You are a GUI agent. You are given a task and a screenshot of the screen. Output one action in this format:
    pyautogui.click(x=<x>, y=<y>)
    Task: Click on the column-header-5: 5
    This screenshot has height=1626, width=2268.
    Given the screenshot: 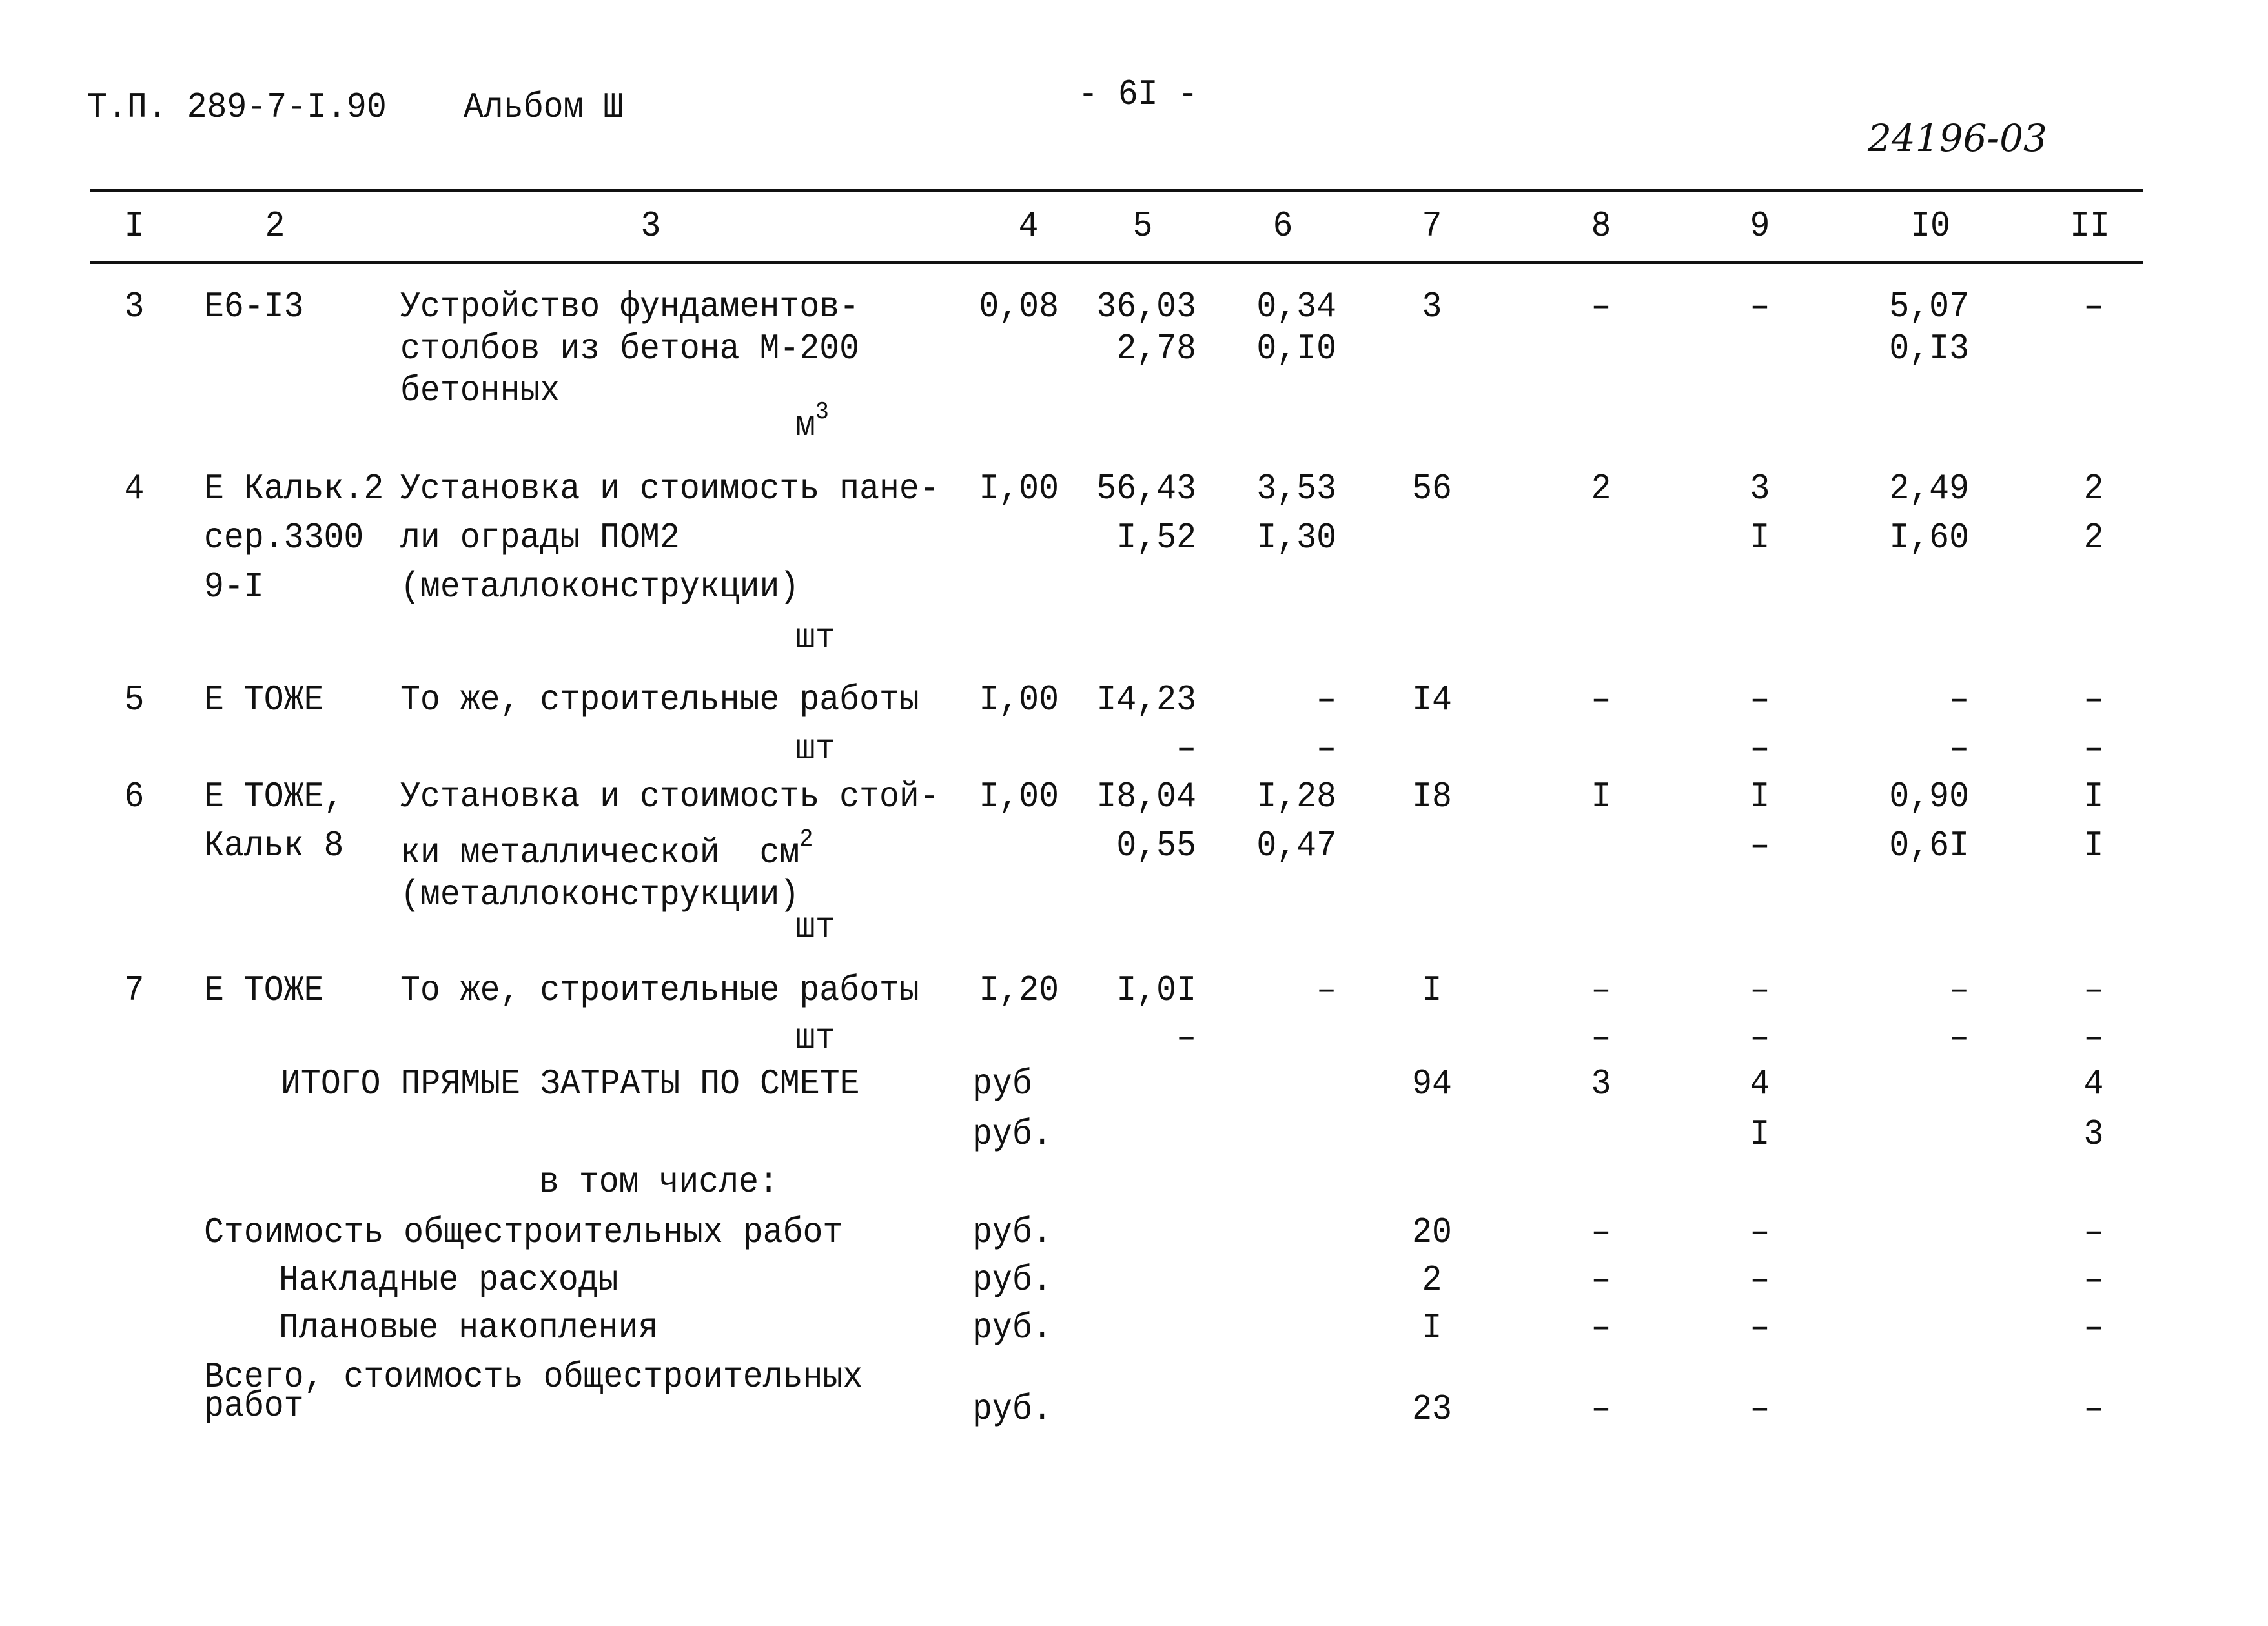 What is the action you would take?
    pyautogui.click(x=1142, y=226)
    